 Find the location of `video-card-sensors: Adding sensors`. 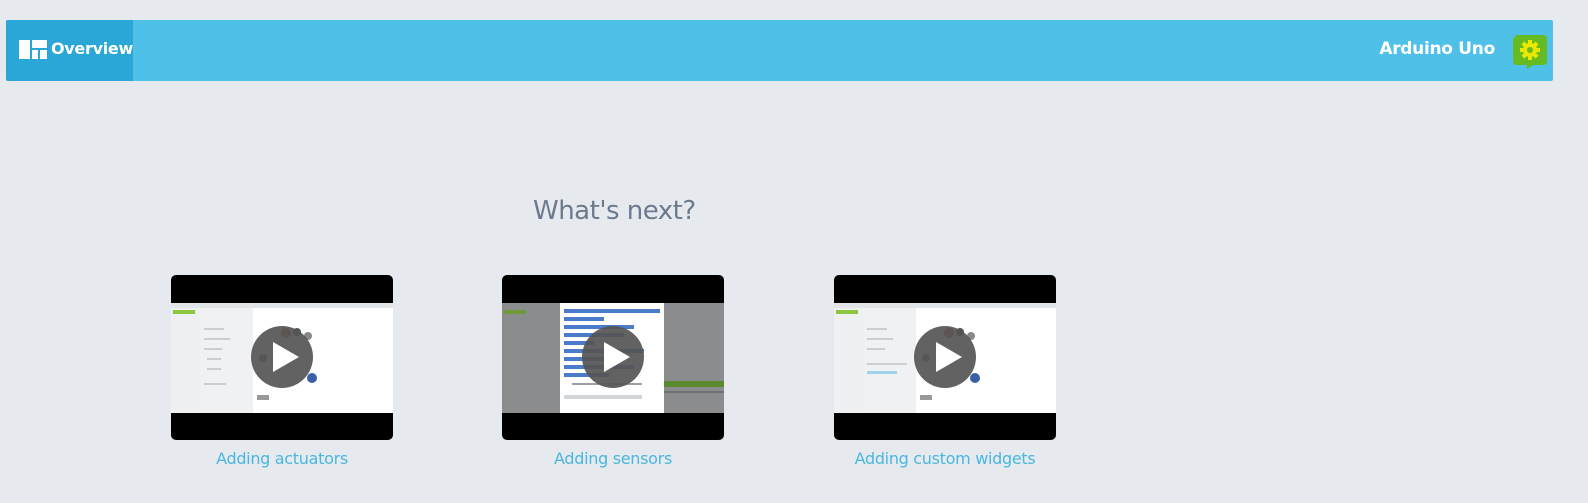

video-card-sensors: Adding sensors is located at coordinates (613, 371).